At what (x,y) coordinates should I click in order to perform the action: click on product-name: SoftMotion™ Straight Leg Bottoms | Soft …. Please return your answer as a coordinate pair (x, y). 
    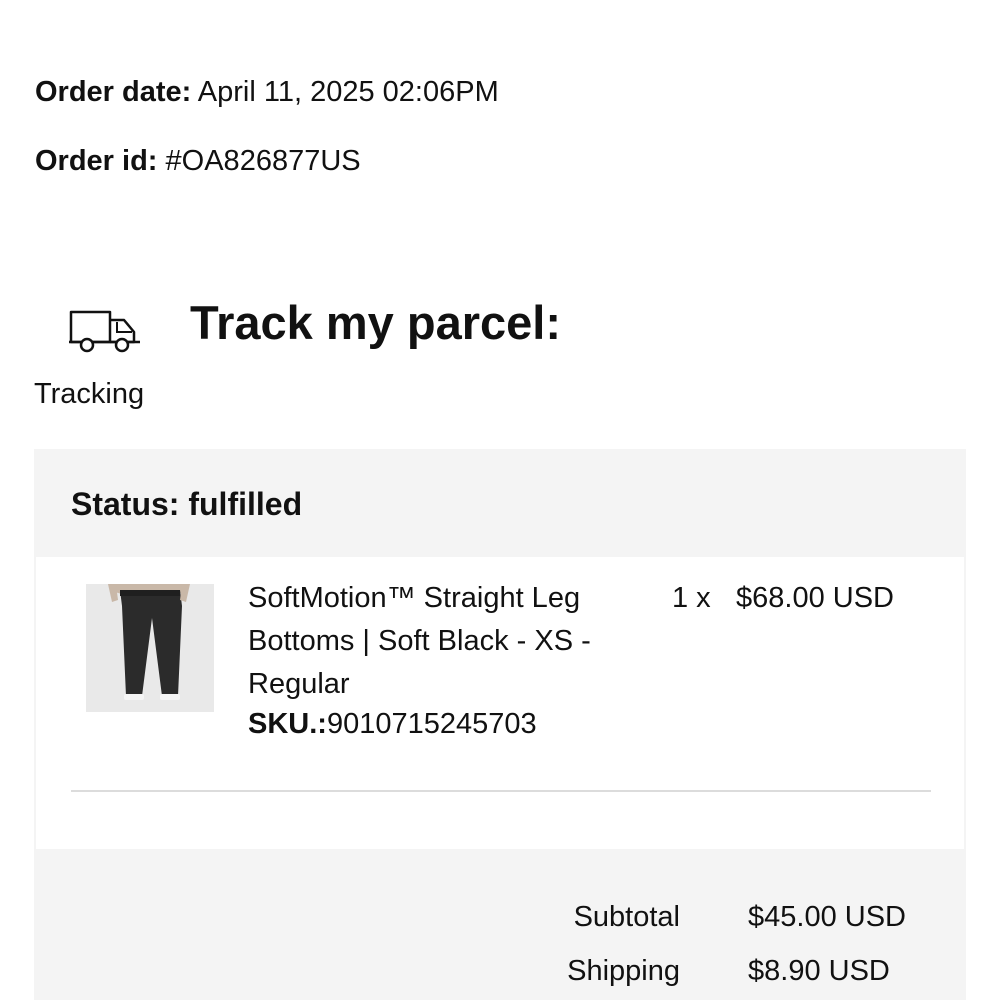
    Looking at the image, I should click on (438, 641).